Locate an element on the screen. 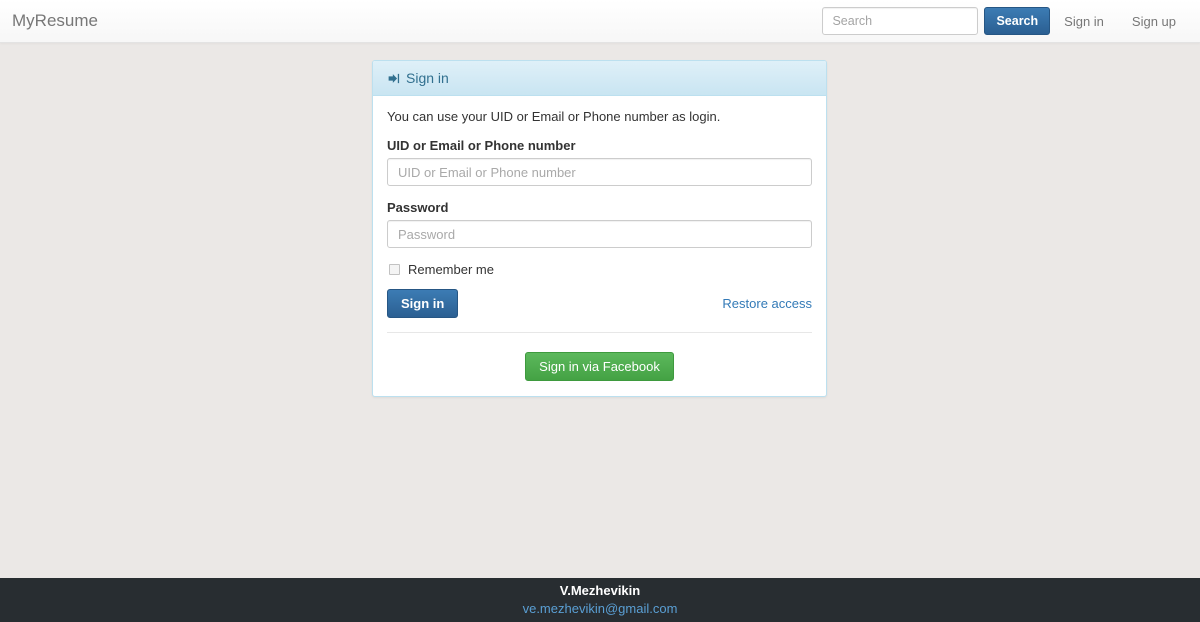 The image size is (1200, 622). form-action-row: Sign in Restore access is located at coordinates (599, 311).